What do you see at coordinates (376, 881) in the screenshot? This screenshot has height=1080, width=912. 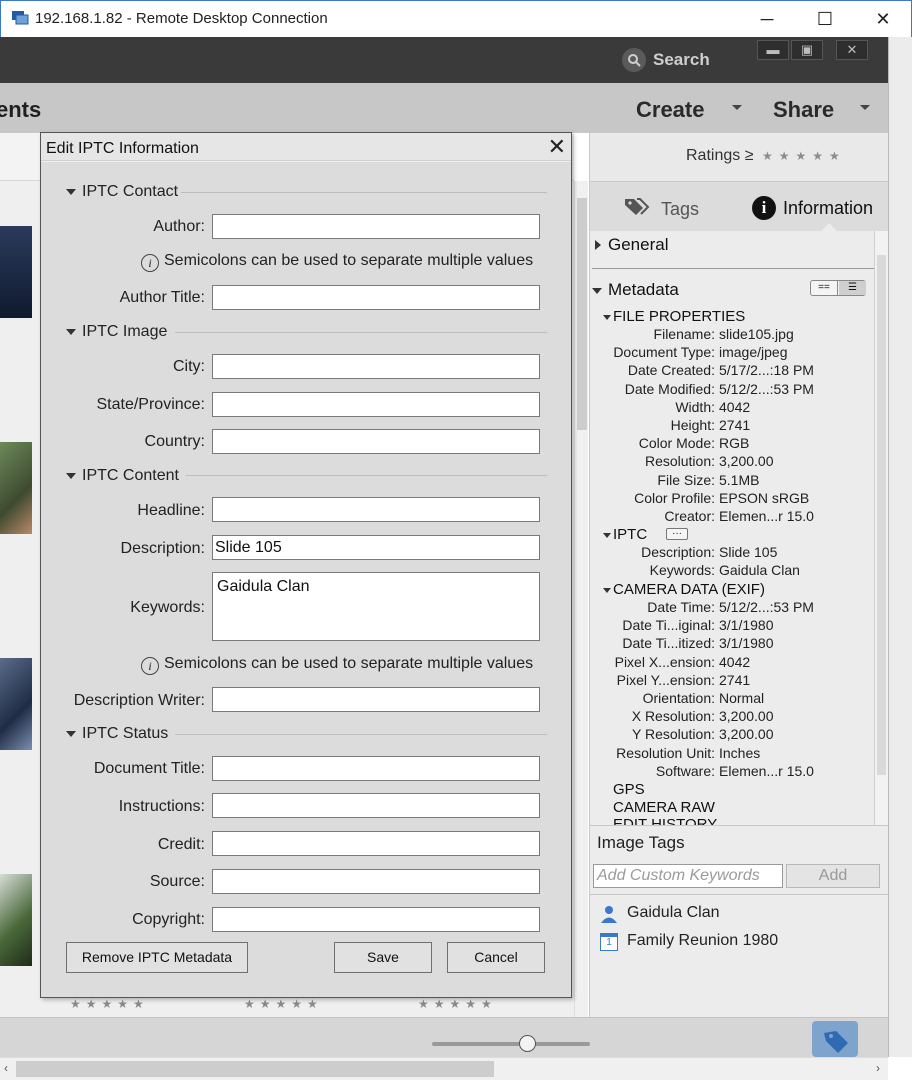 I see `source-field` at bounding box center [376, 881].